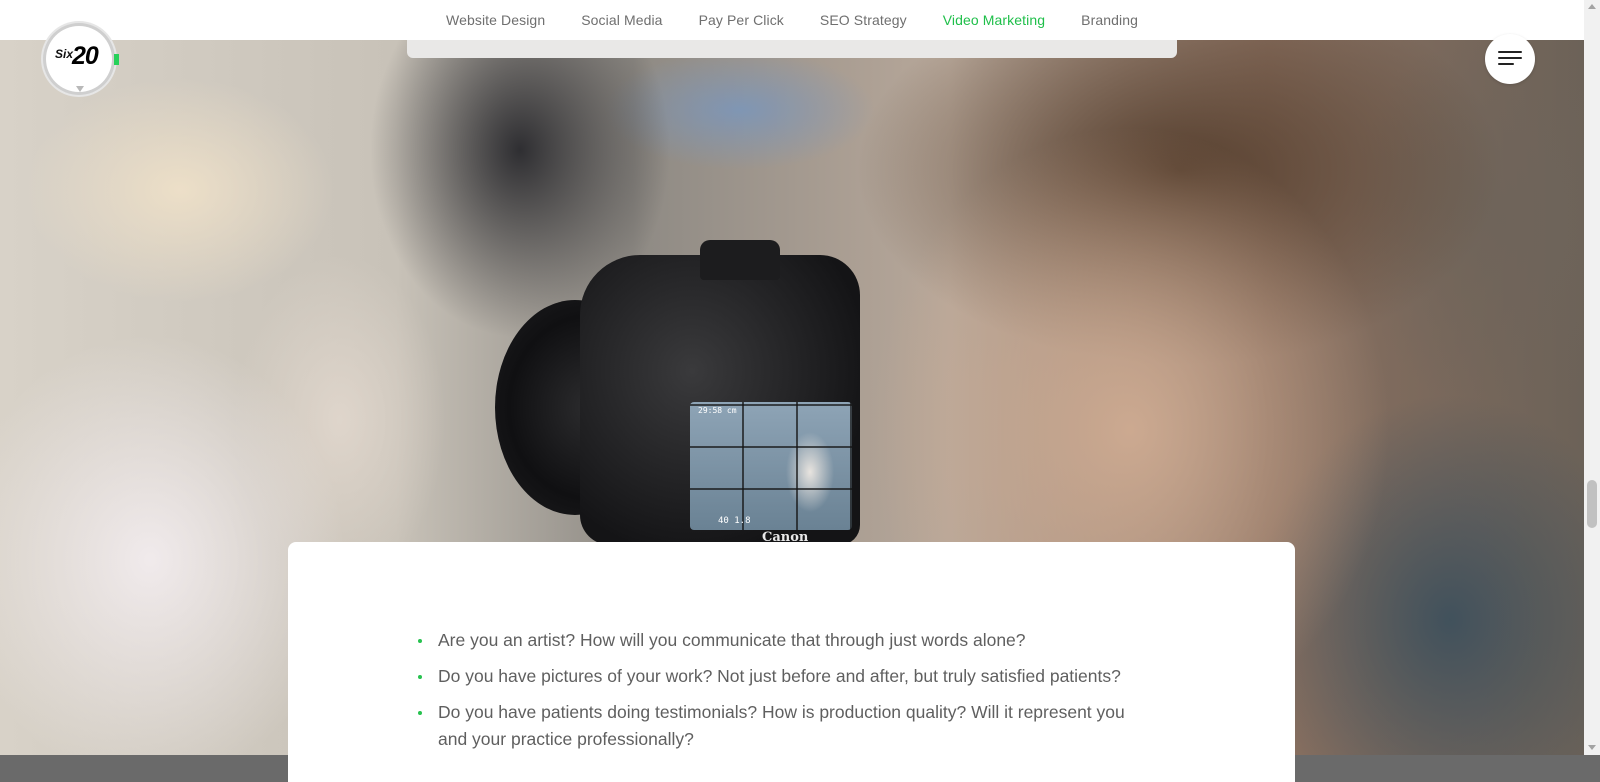 The height and width of the screenshot is (782, 1600). What do you see at coordinates (741, 20) in the screenshot?
I see `nav-item-pay-per-click: Pay Per Click` at bounding box center [741, 20].